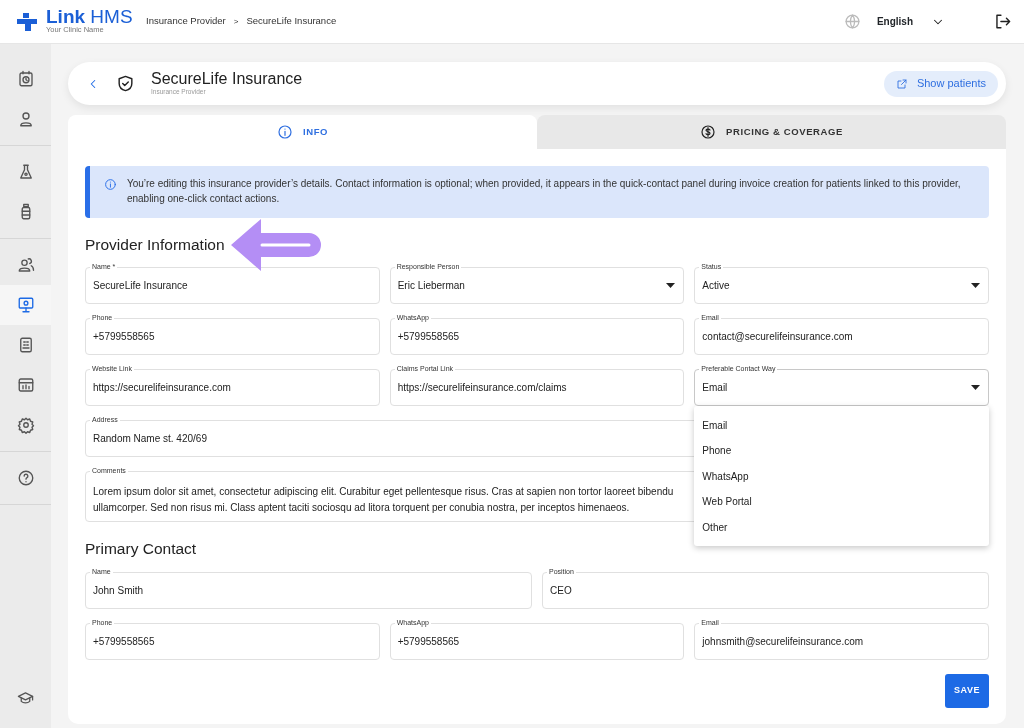 This screenshot has width=1024, height=728. What do you see at coordinates (901, 83) in the screenshot?
I see `external-link-icon` at bounding box center [901, 83].